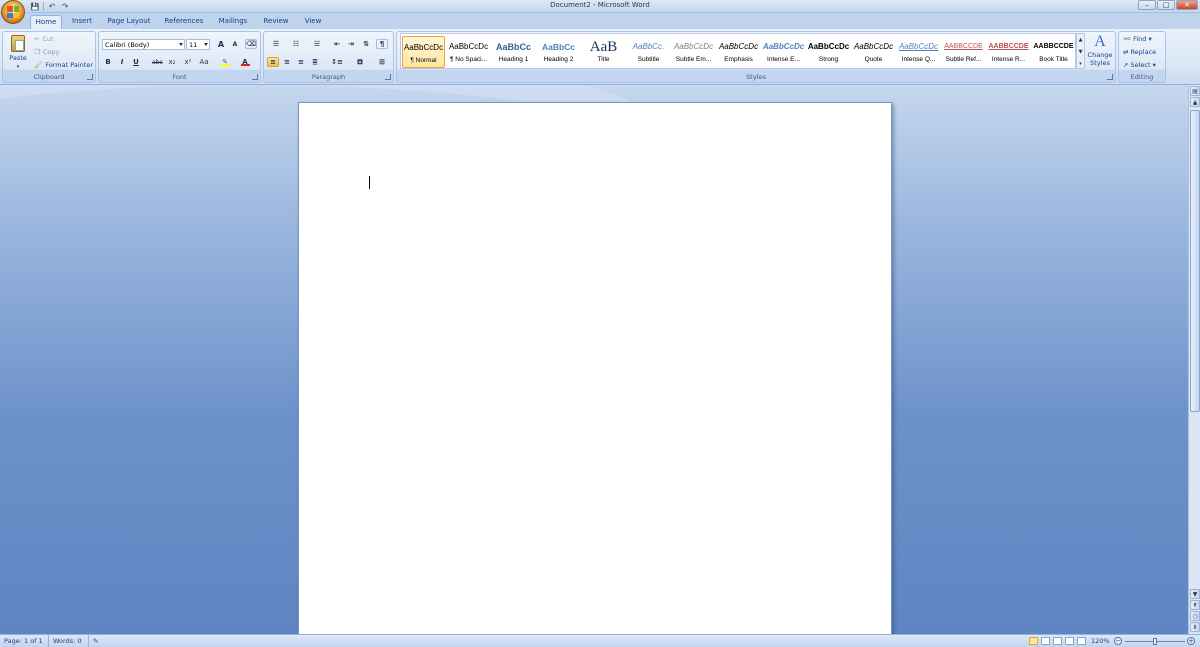 The width and height of the screenshot is (1200, 647). Describe the element at coordinates (738, 46) in the screenshot. I see `style-preview: AaBbCcDc` at that location.